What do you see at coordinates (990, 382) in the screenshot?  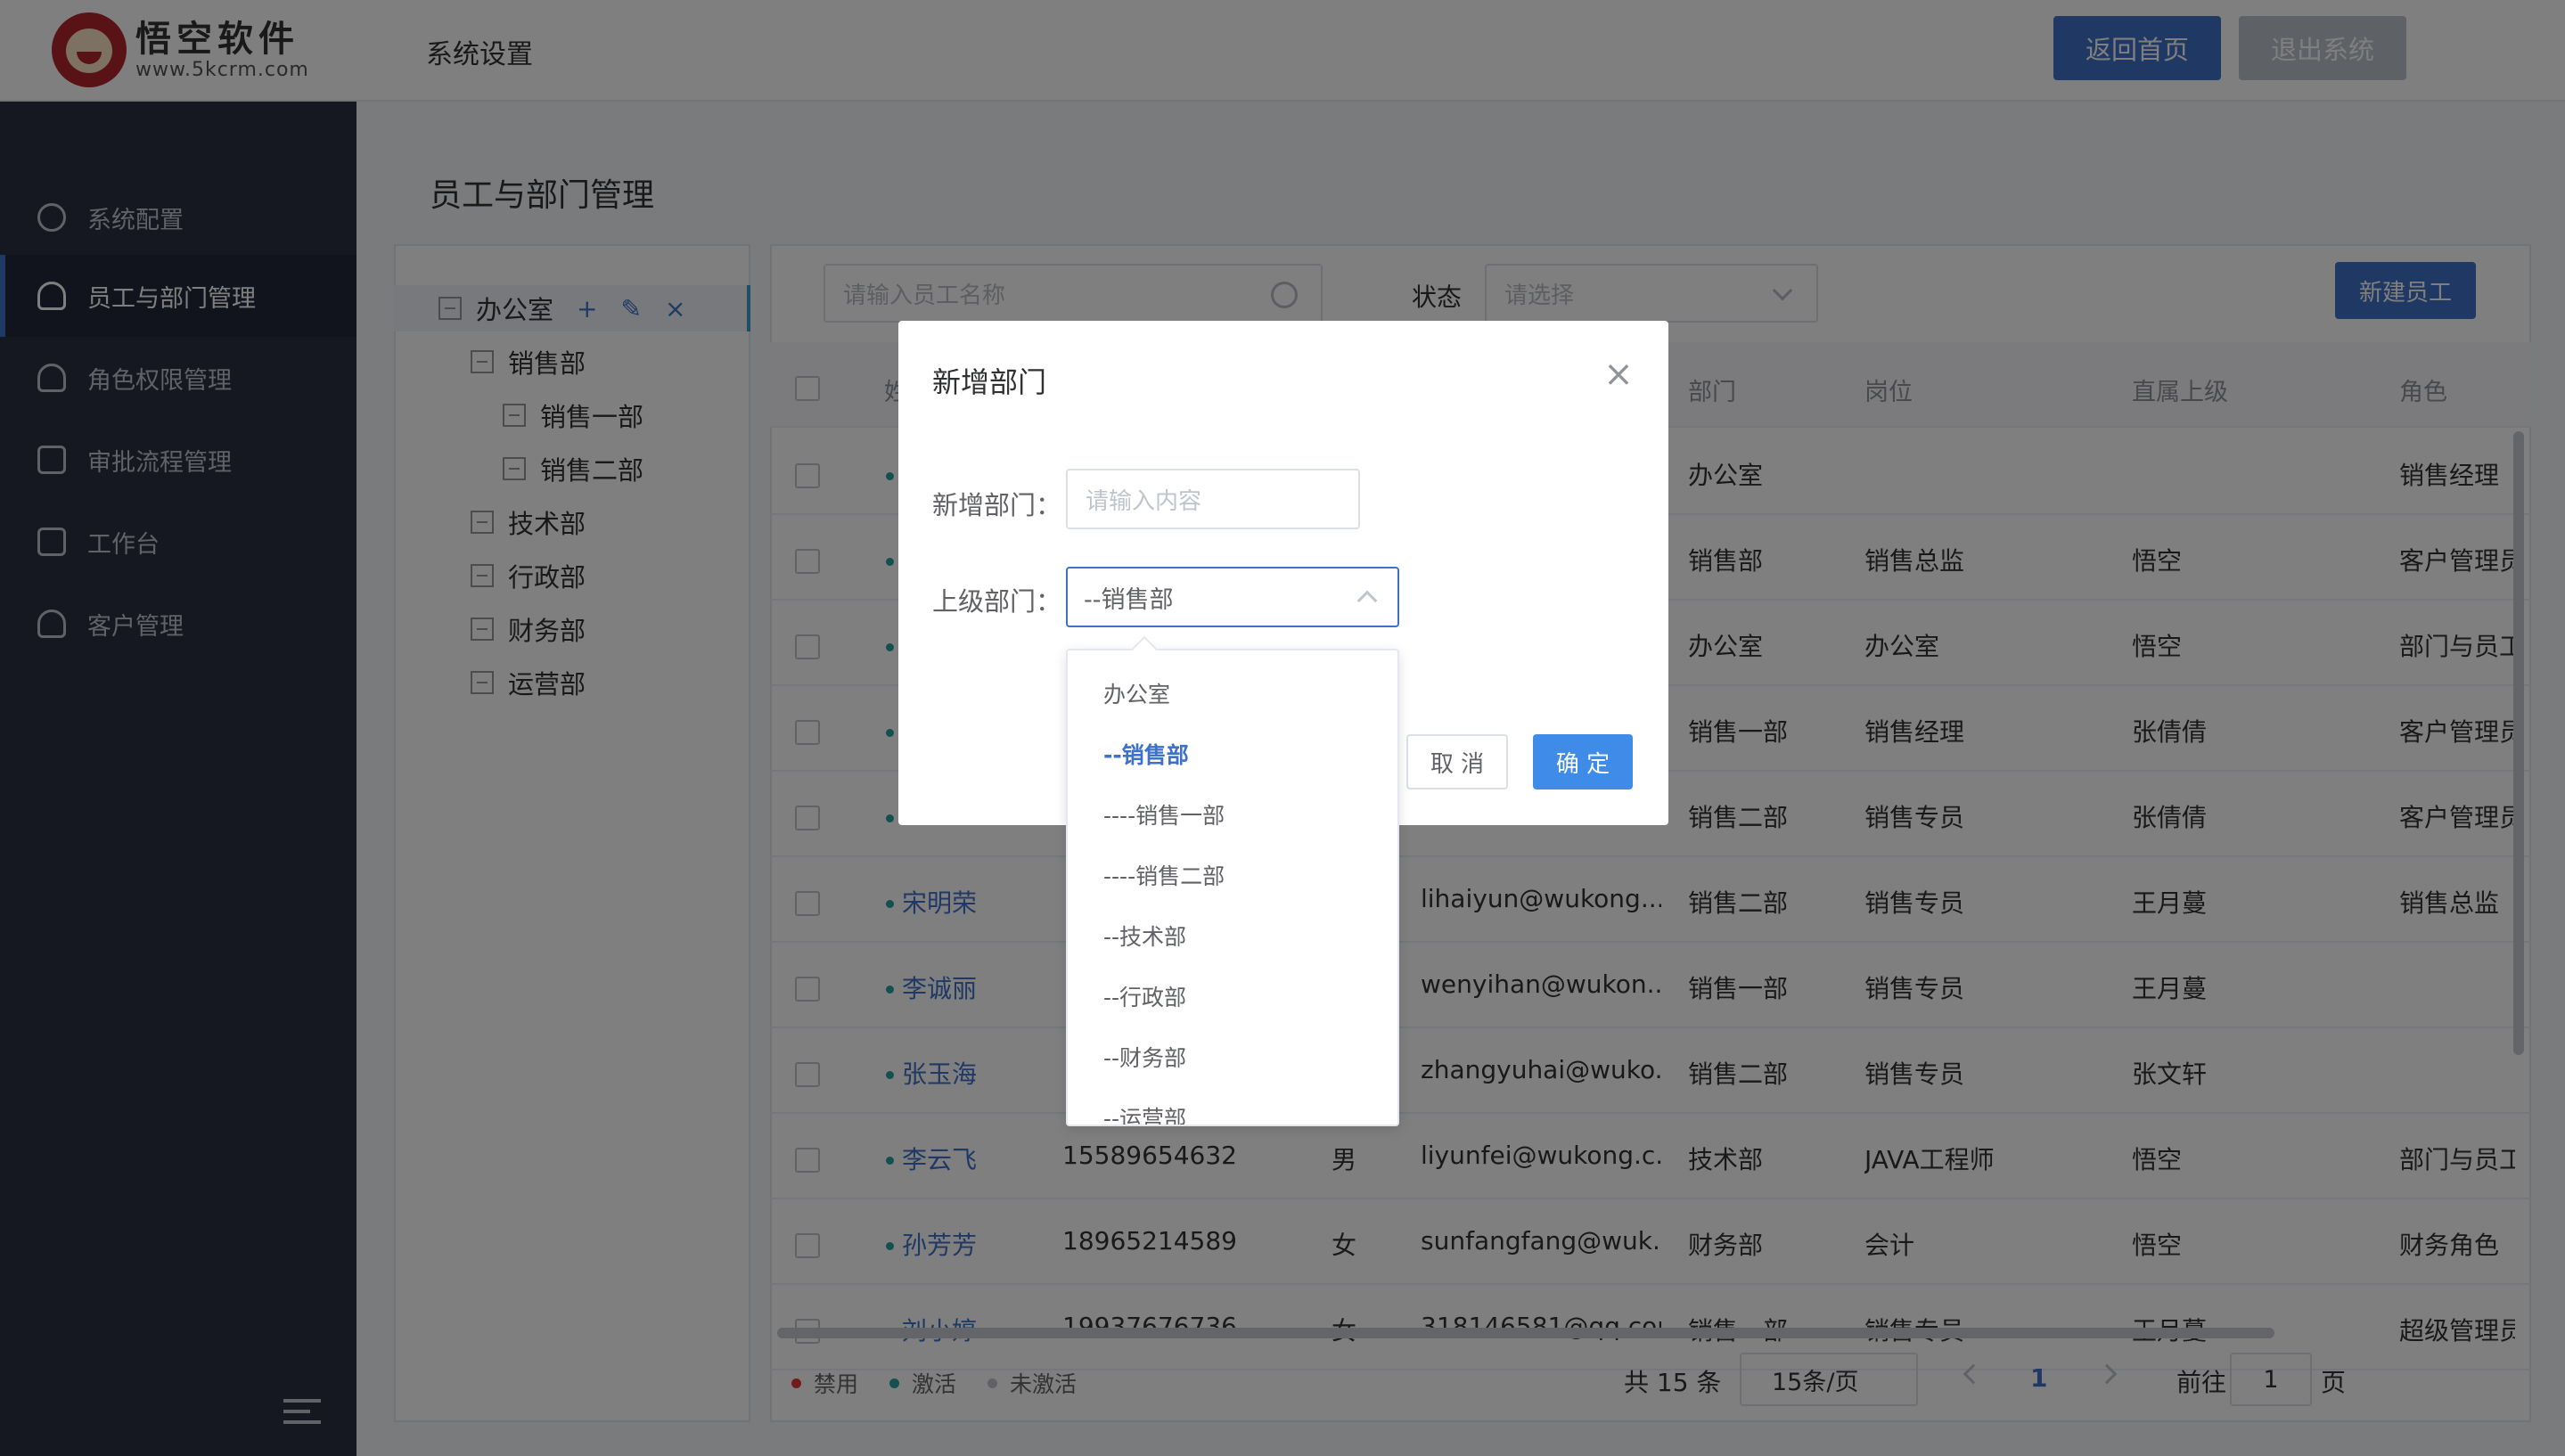 I see `dialog-title: 新增部门` at bounding box center [990, 382].